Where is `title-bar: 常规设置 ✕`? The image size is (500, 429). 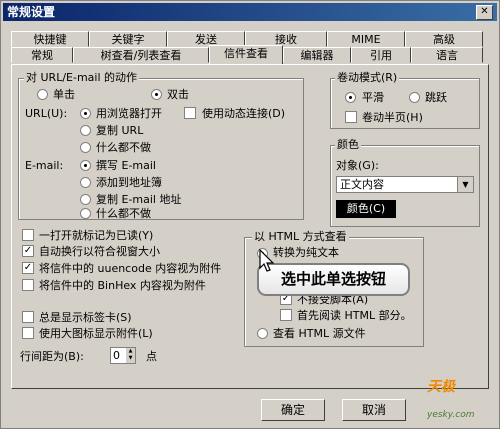 title-bar: 常规设置 ✕ is located at coordinates (250, 12).